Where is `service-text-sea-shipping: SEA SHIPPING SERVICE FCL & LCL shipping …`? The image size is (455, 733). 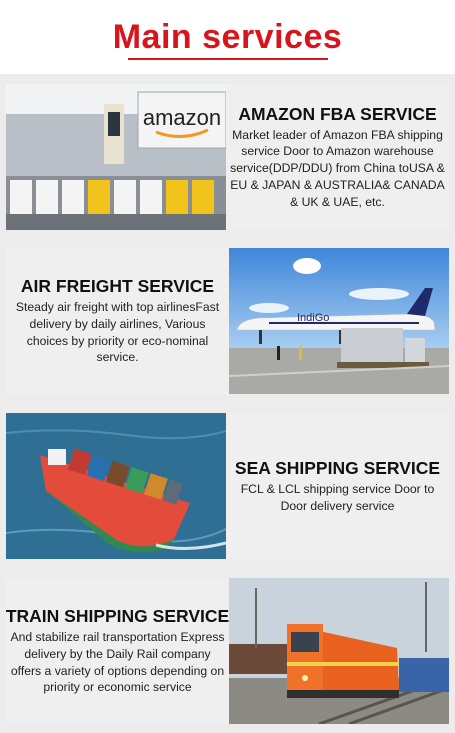
service-text-sea-shipping: SEA SHIPPING SERVICE FCL & LCL shipping … is located at coordinates (337, 486).